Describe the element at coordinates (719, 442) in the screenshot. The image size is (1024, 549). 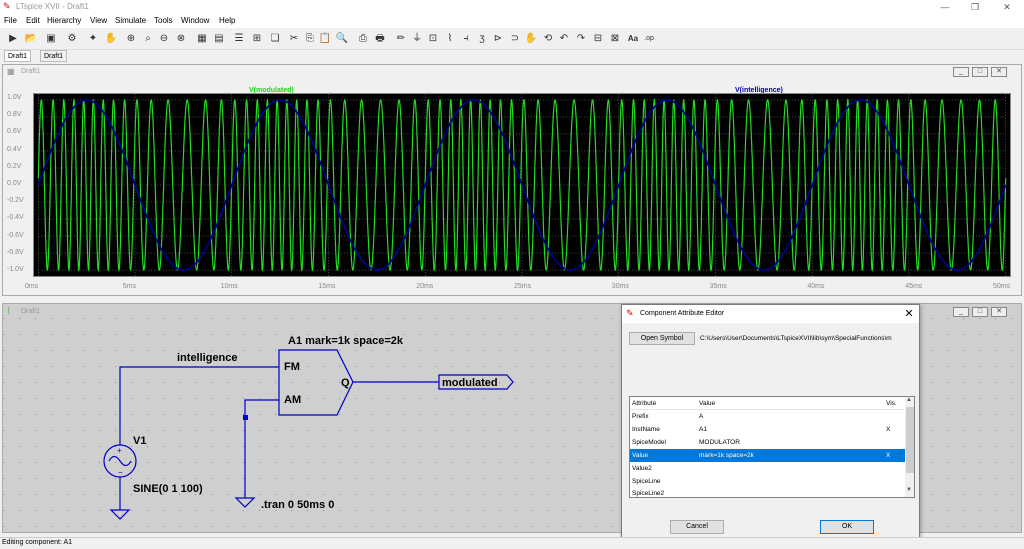
I see `cell-value: MODULATOR` at that location.